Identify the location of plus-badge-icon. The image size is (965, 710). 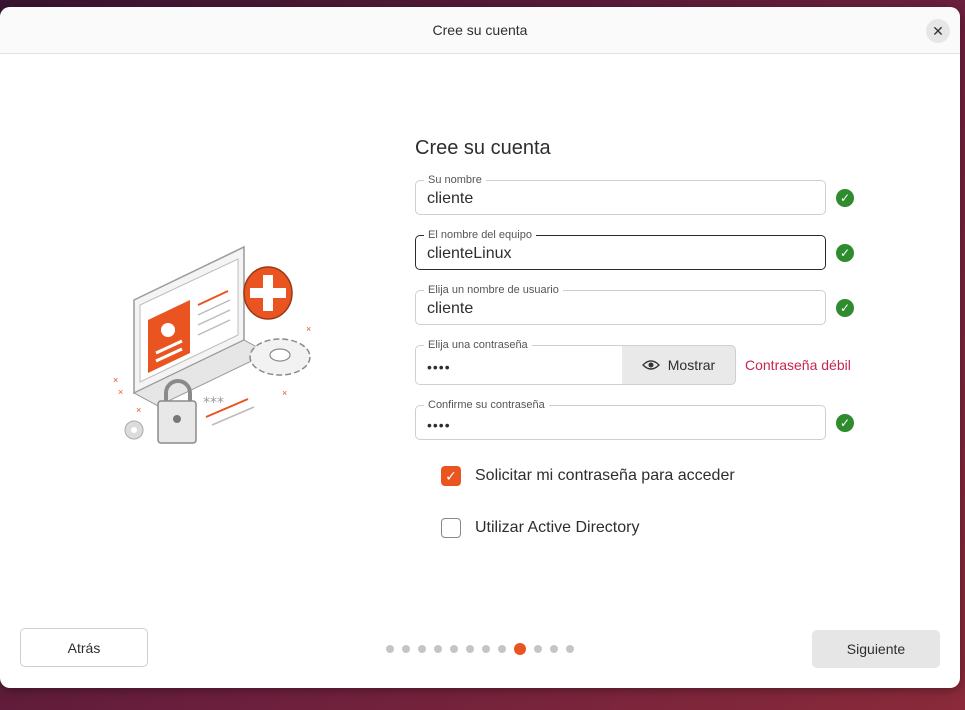
(268, 293).